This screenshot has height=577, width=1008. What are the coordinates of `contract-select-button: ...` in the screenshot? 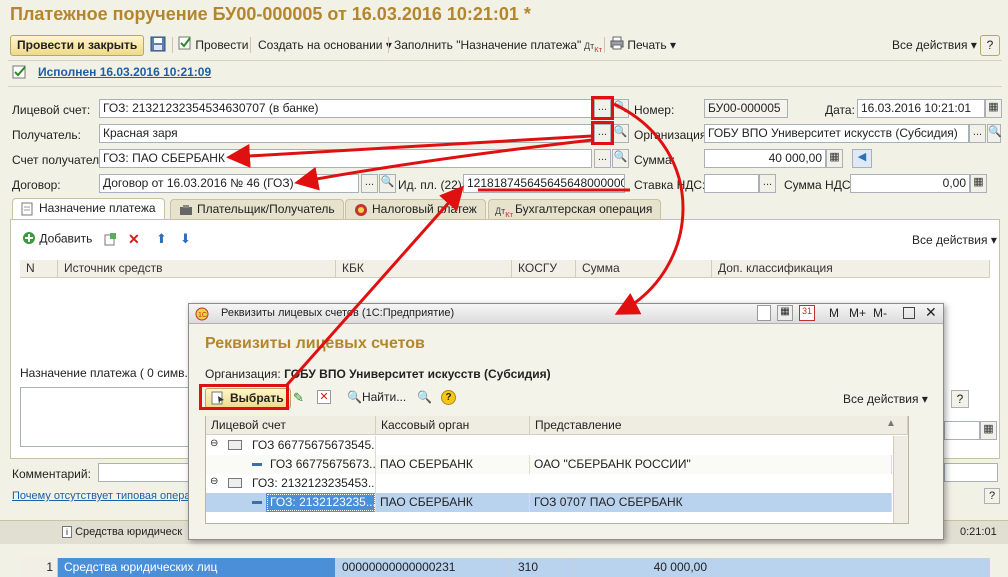 It's located at (369, 183).